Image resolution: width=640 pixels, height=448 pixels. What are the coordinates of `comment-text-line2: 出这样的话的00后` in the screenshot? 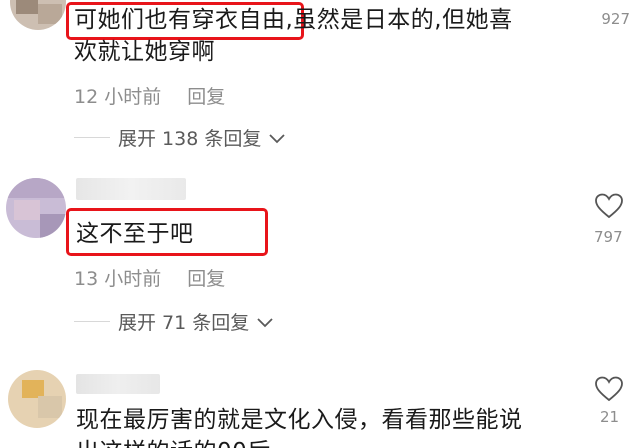 It's located at (173, 443).